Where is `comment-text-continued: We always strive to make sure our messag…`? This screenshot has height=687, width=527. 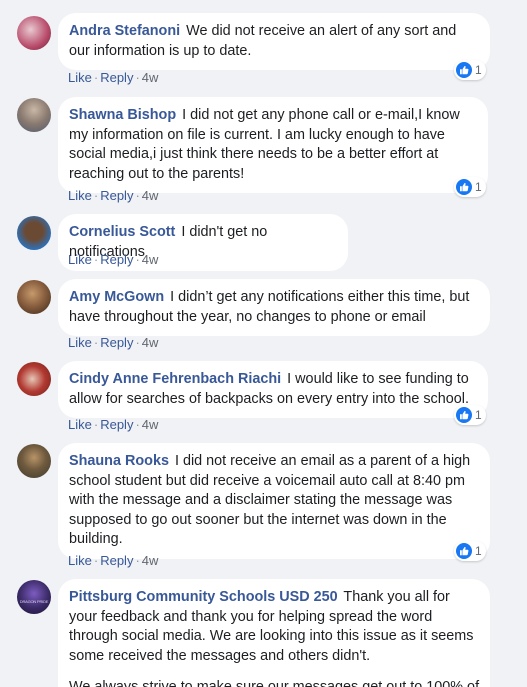
comment-text-continued: We always strive to make sure our messag… is located at coordinates (274, 682).